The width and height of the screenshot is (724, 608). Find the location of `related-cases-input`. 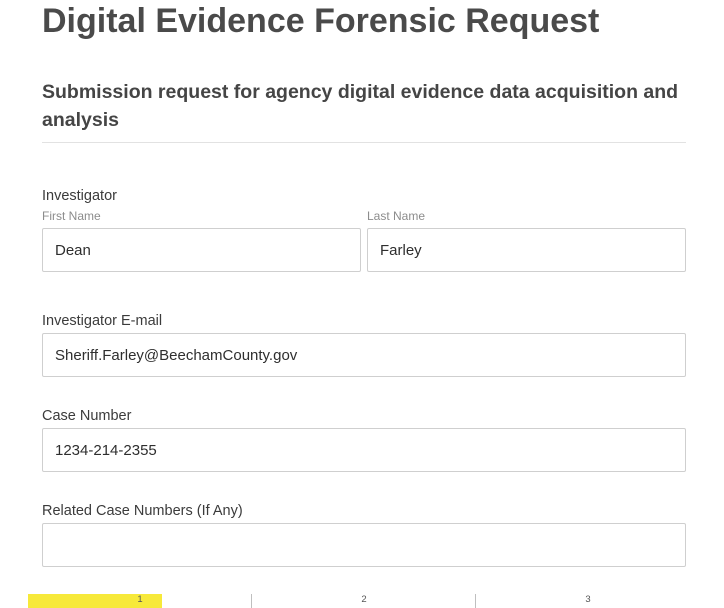

related-cases-input is located at coordinates (364, 545).